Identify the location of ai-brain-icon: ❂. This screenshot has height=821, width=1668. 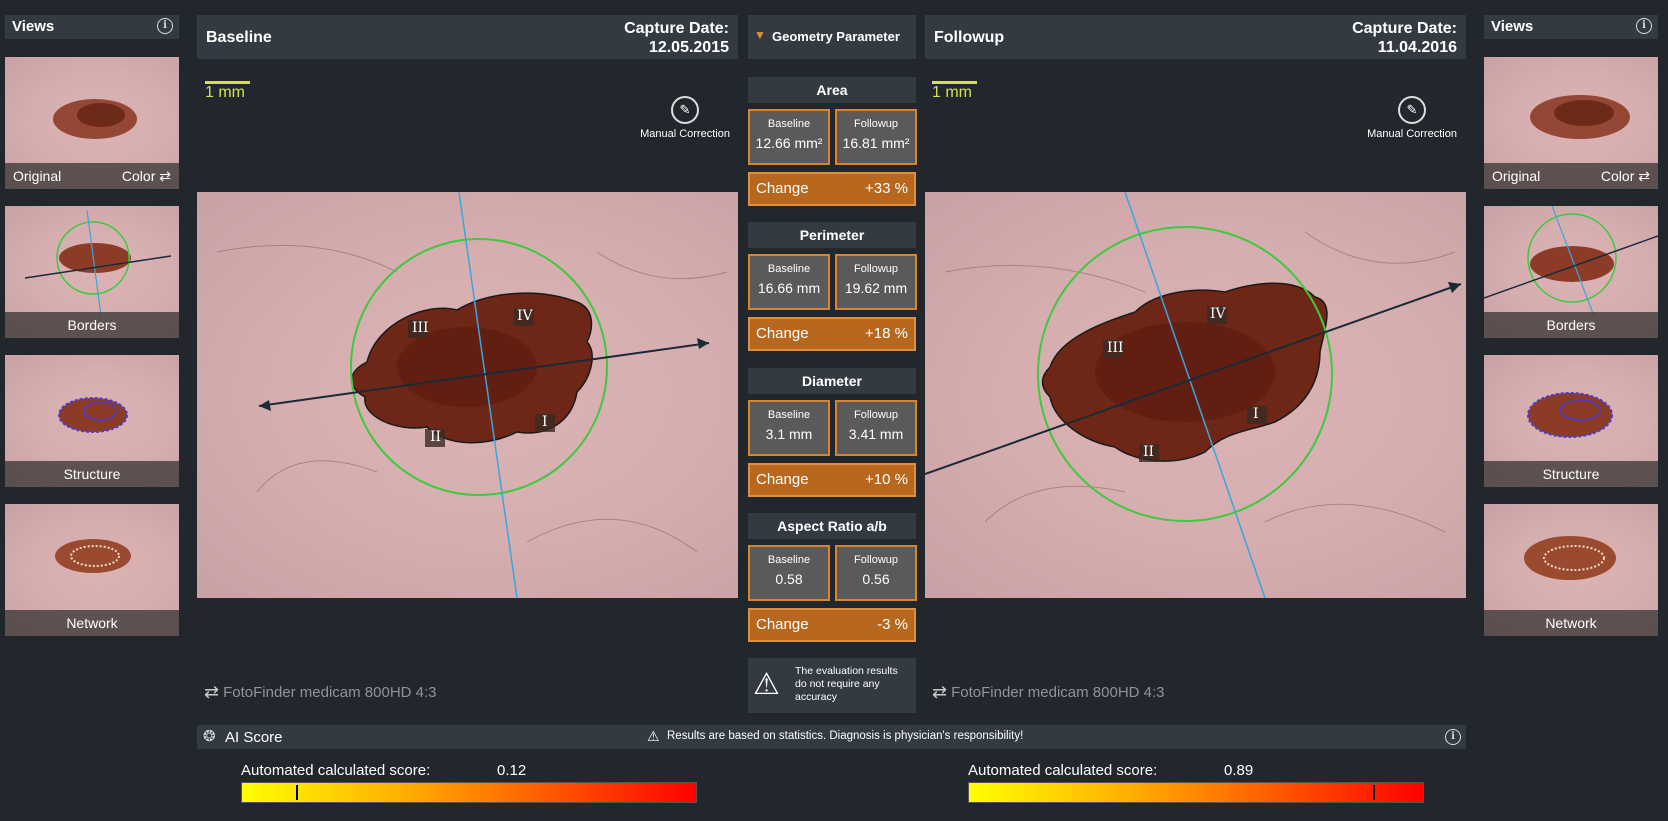
(209, 736).